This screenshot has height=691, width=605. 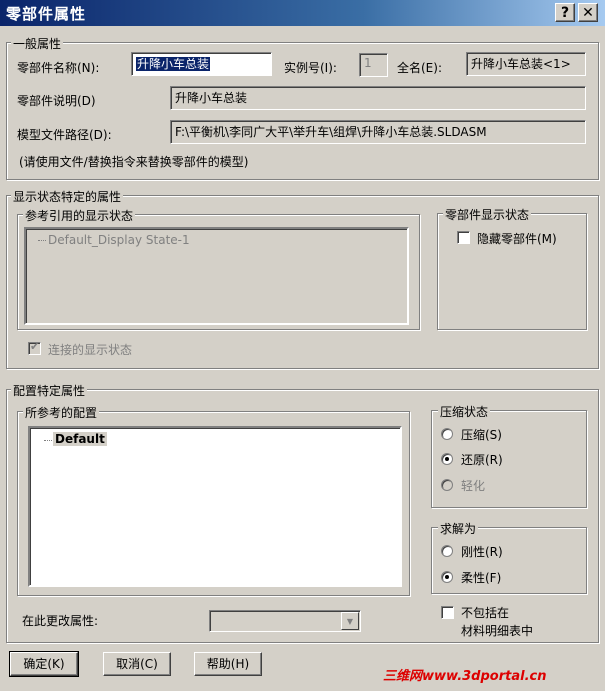 I want to click on lightweight-label: 轻化, so click(x=473, y=486).